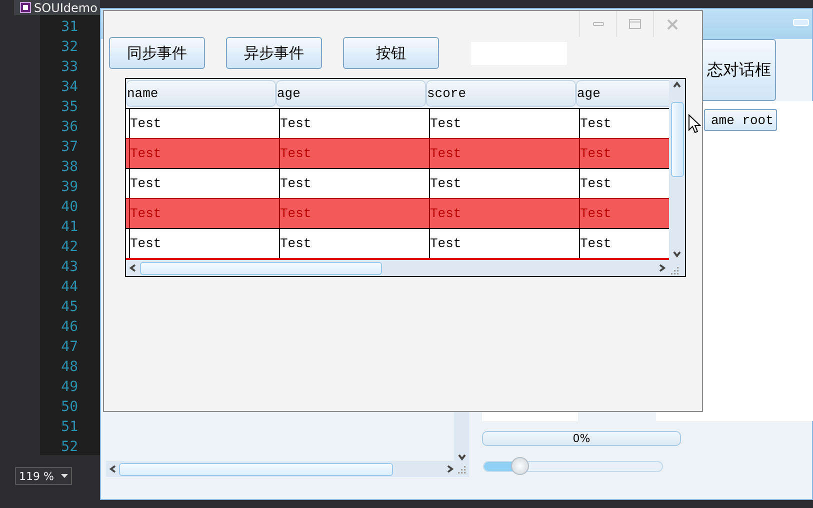 Image resolution: width=813 pixels, height=508 pixels. What do you see at coordinates (69, 427) in the screenshot?
I see `line-number: 51` at bounding box center [69, 427].